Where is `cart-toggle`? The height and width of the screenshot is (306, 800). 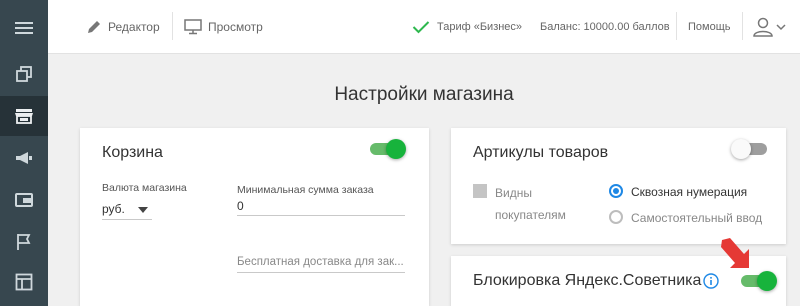 cart-toggle is located at coordinates (388, 149).